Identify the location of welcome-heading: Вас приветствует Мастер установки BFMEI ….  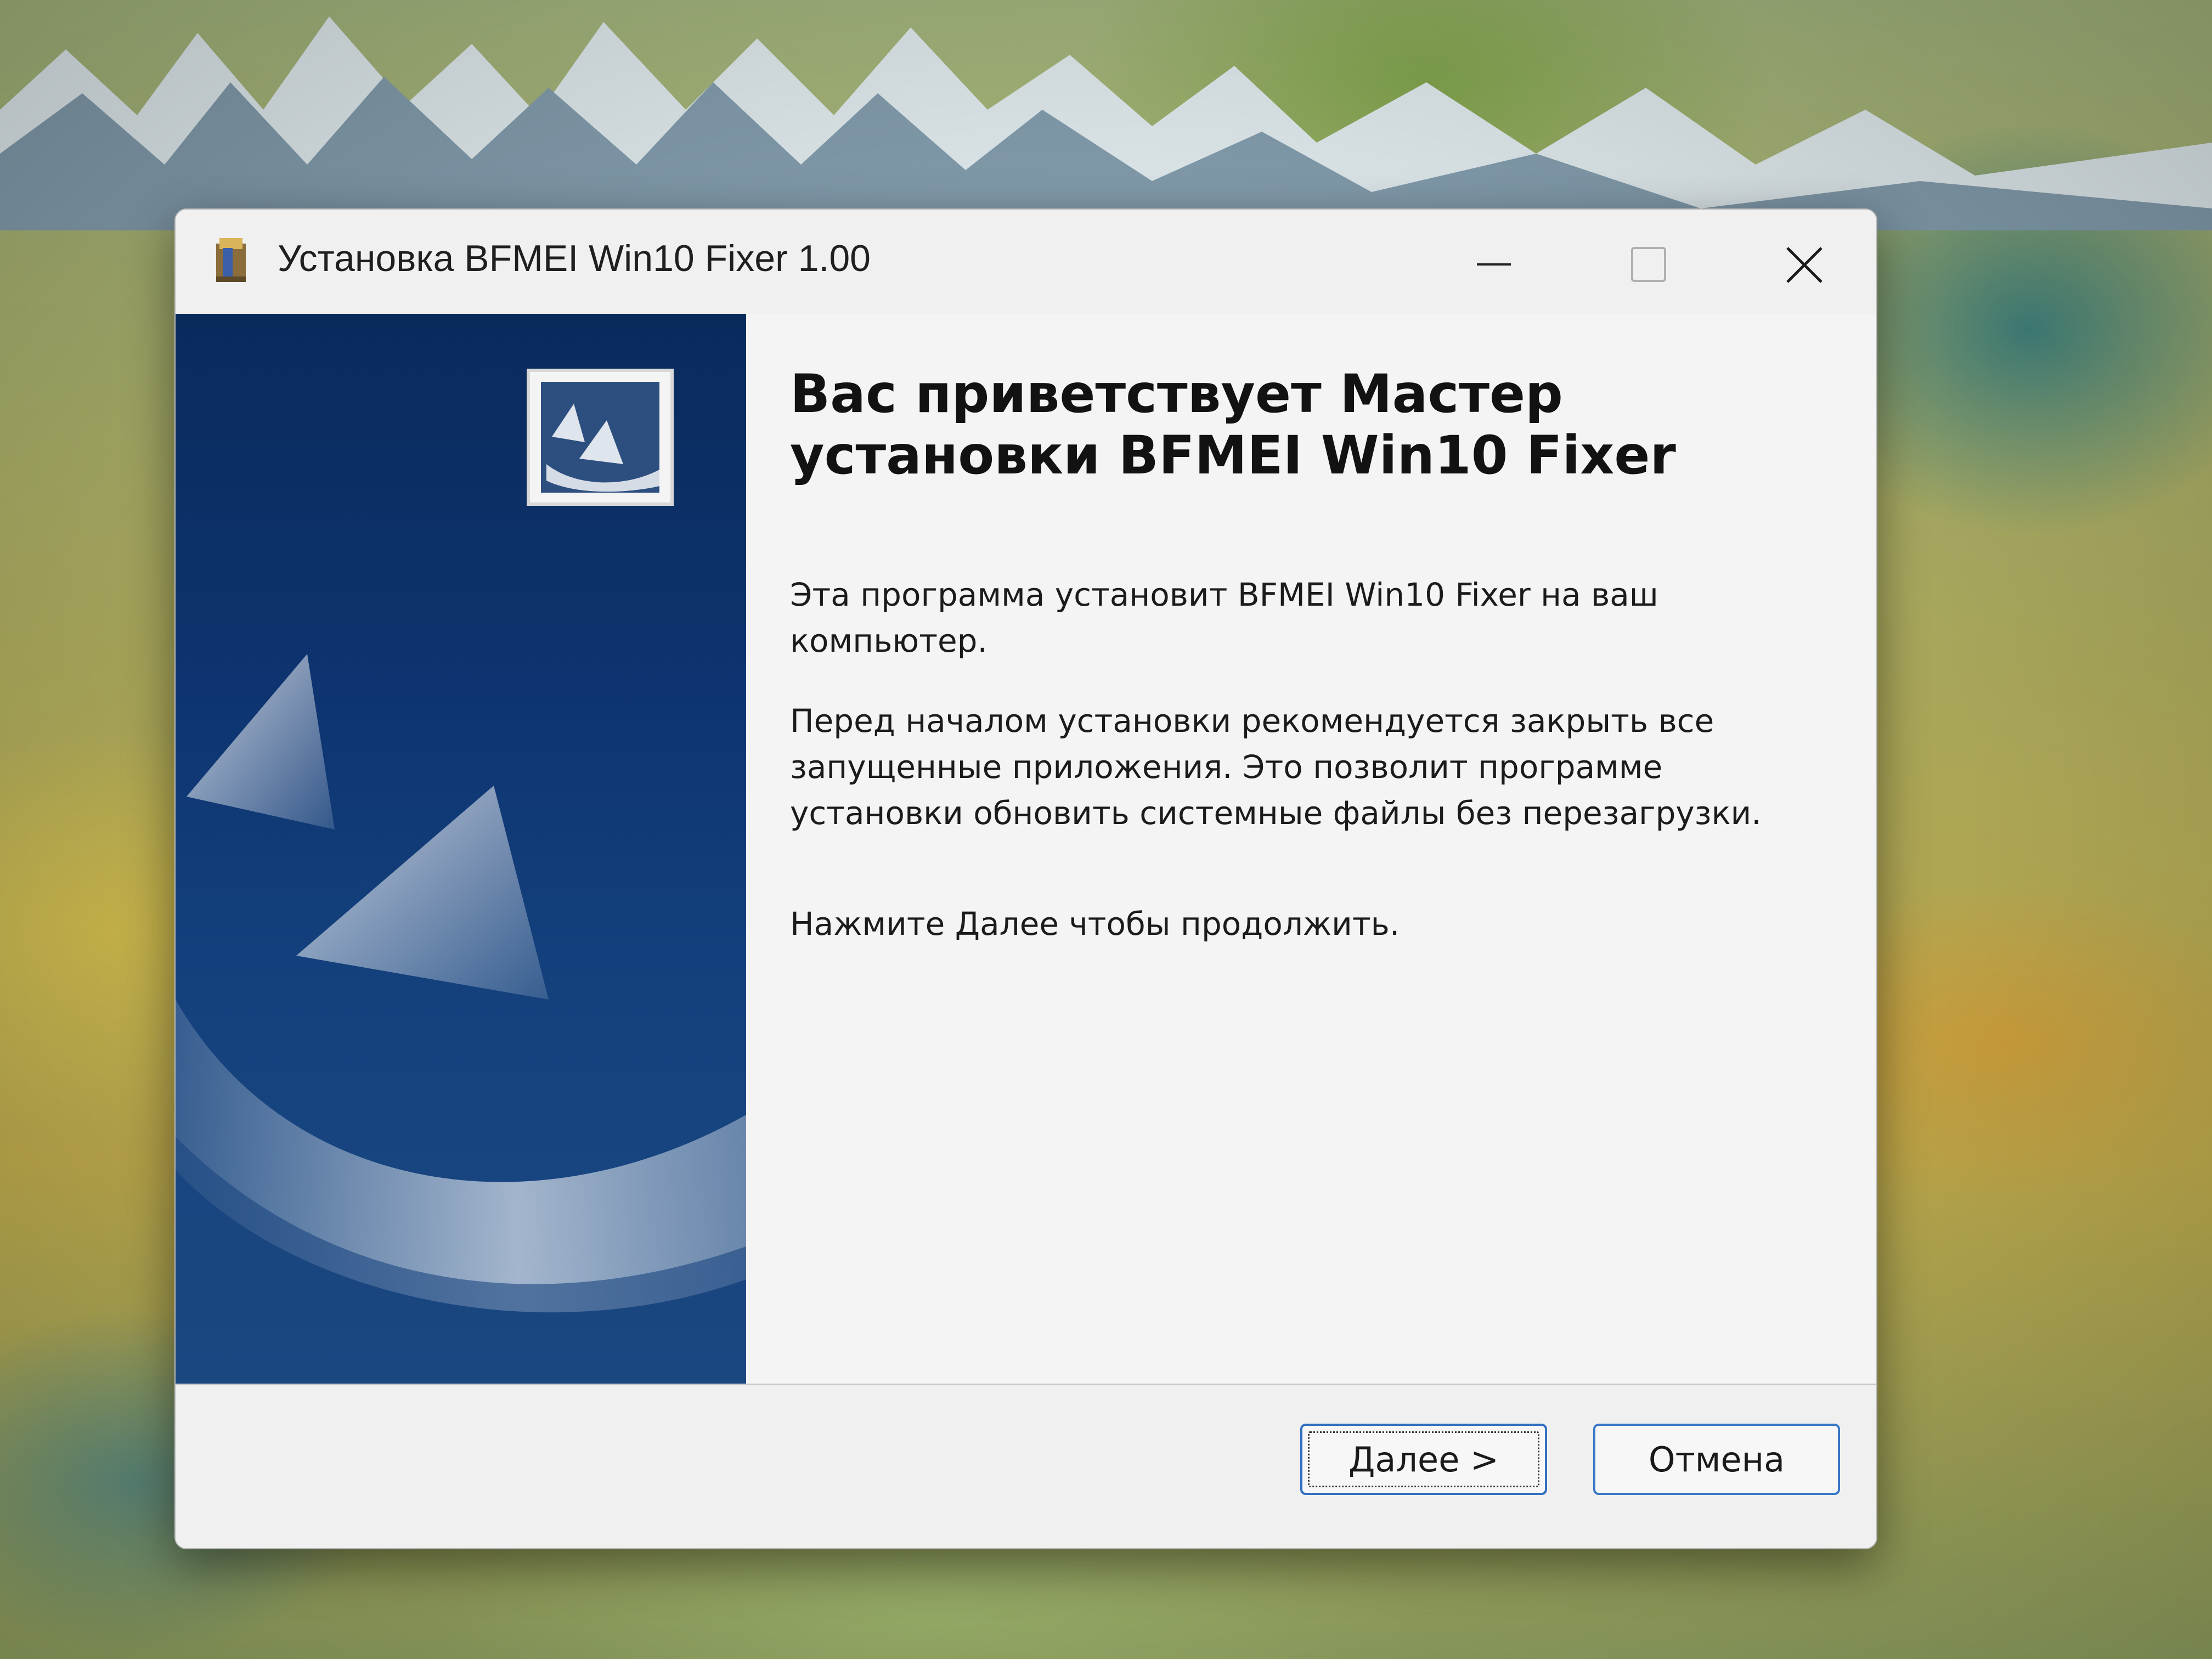
(1233, 424).